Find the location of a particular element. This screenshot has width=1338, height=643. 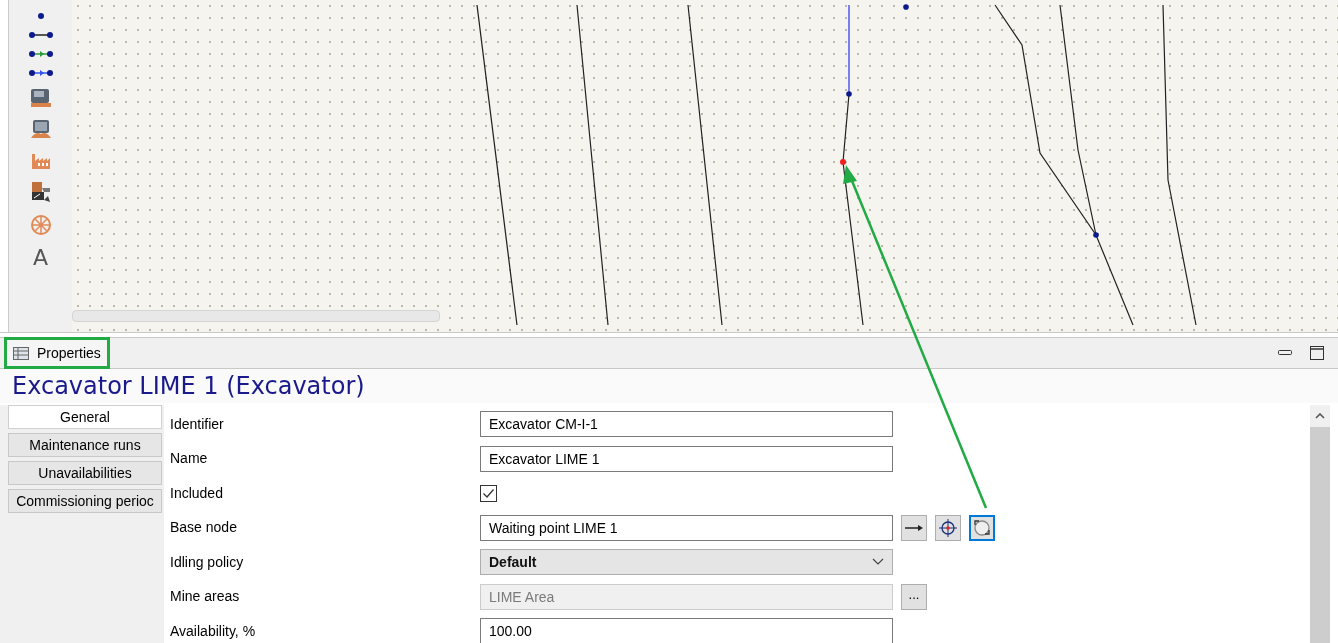

text-field: Excavator LIME 1 is located at coordinates (686, 458).